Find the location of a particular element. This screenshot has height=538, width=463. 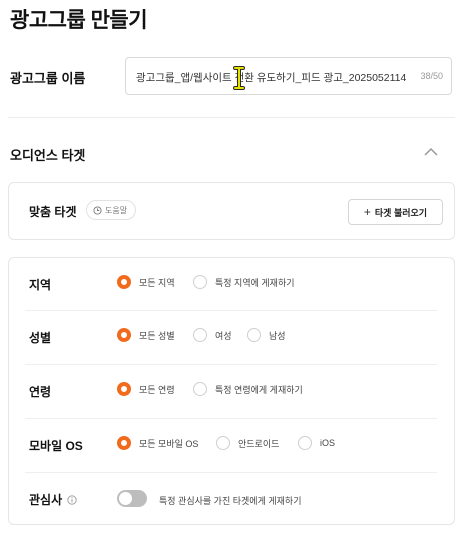

option-label: 여성 is located at coordinates (223, 335).